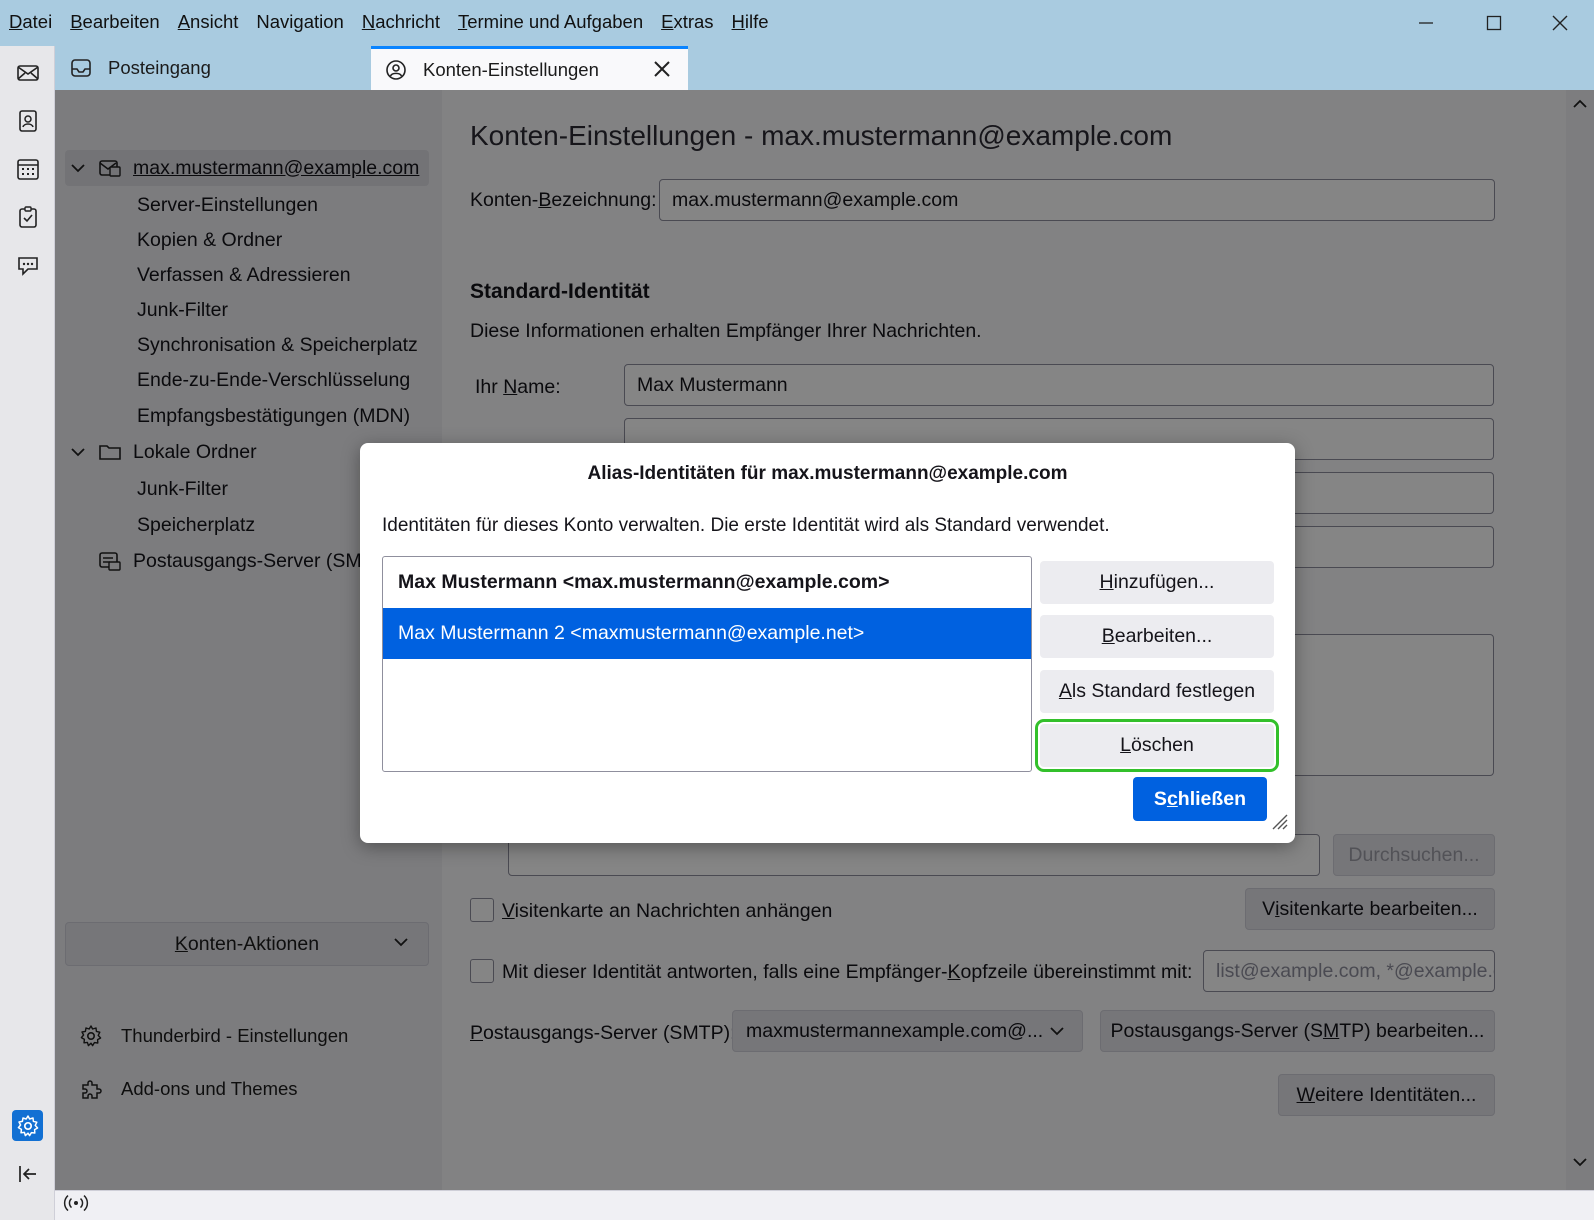  What do you see at coordinates (1200, 799) in the screenshot?
I see `close-dialog-button: Sc hließen` at bounding box center [1200, 799].